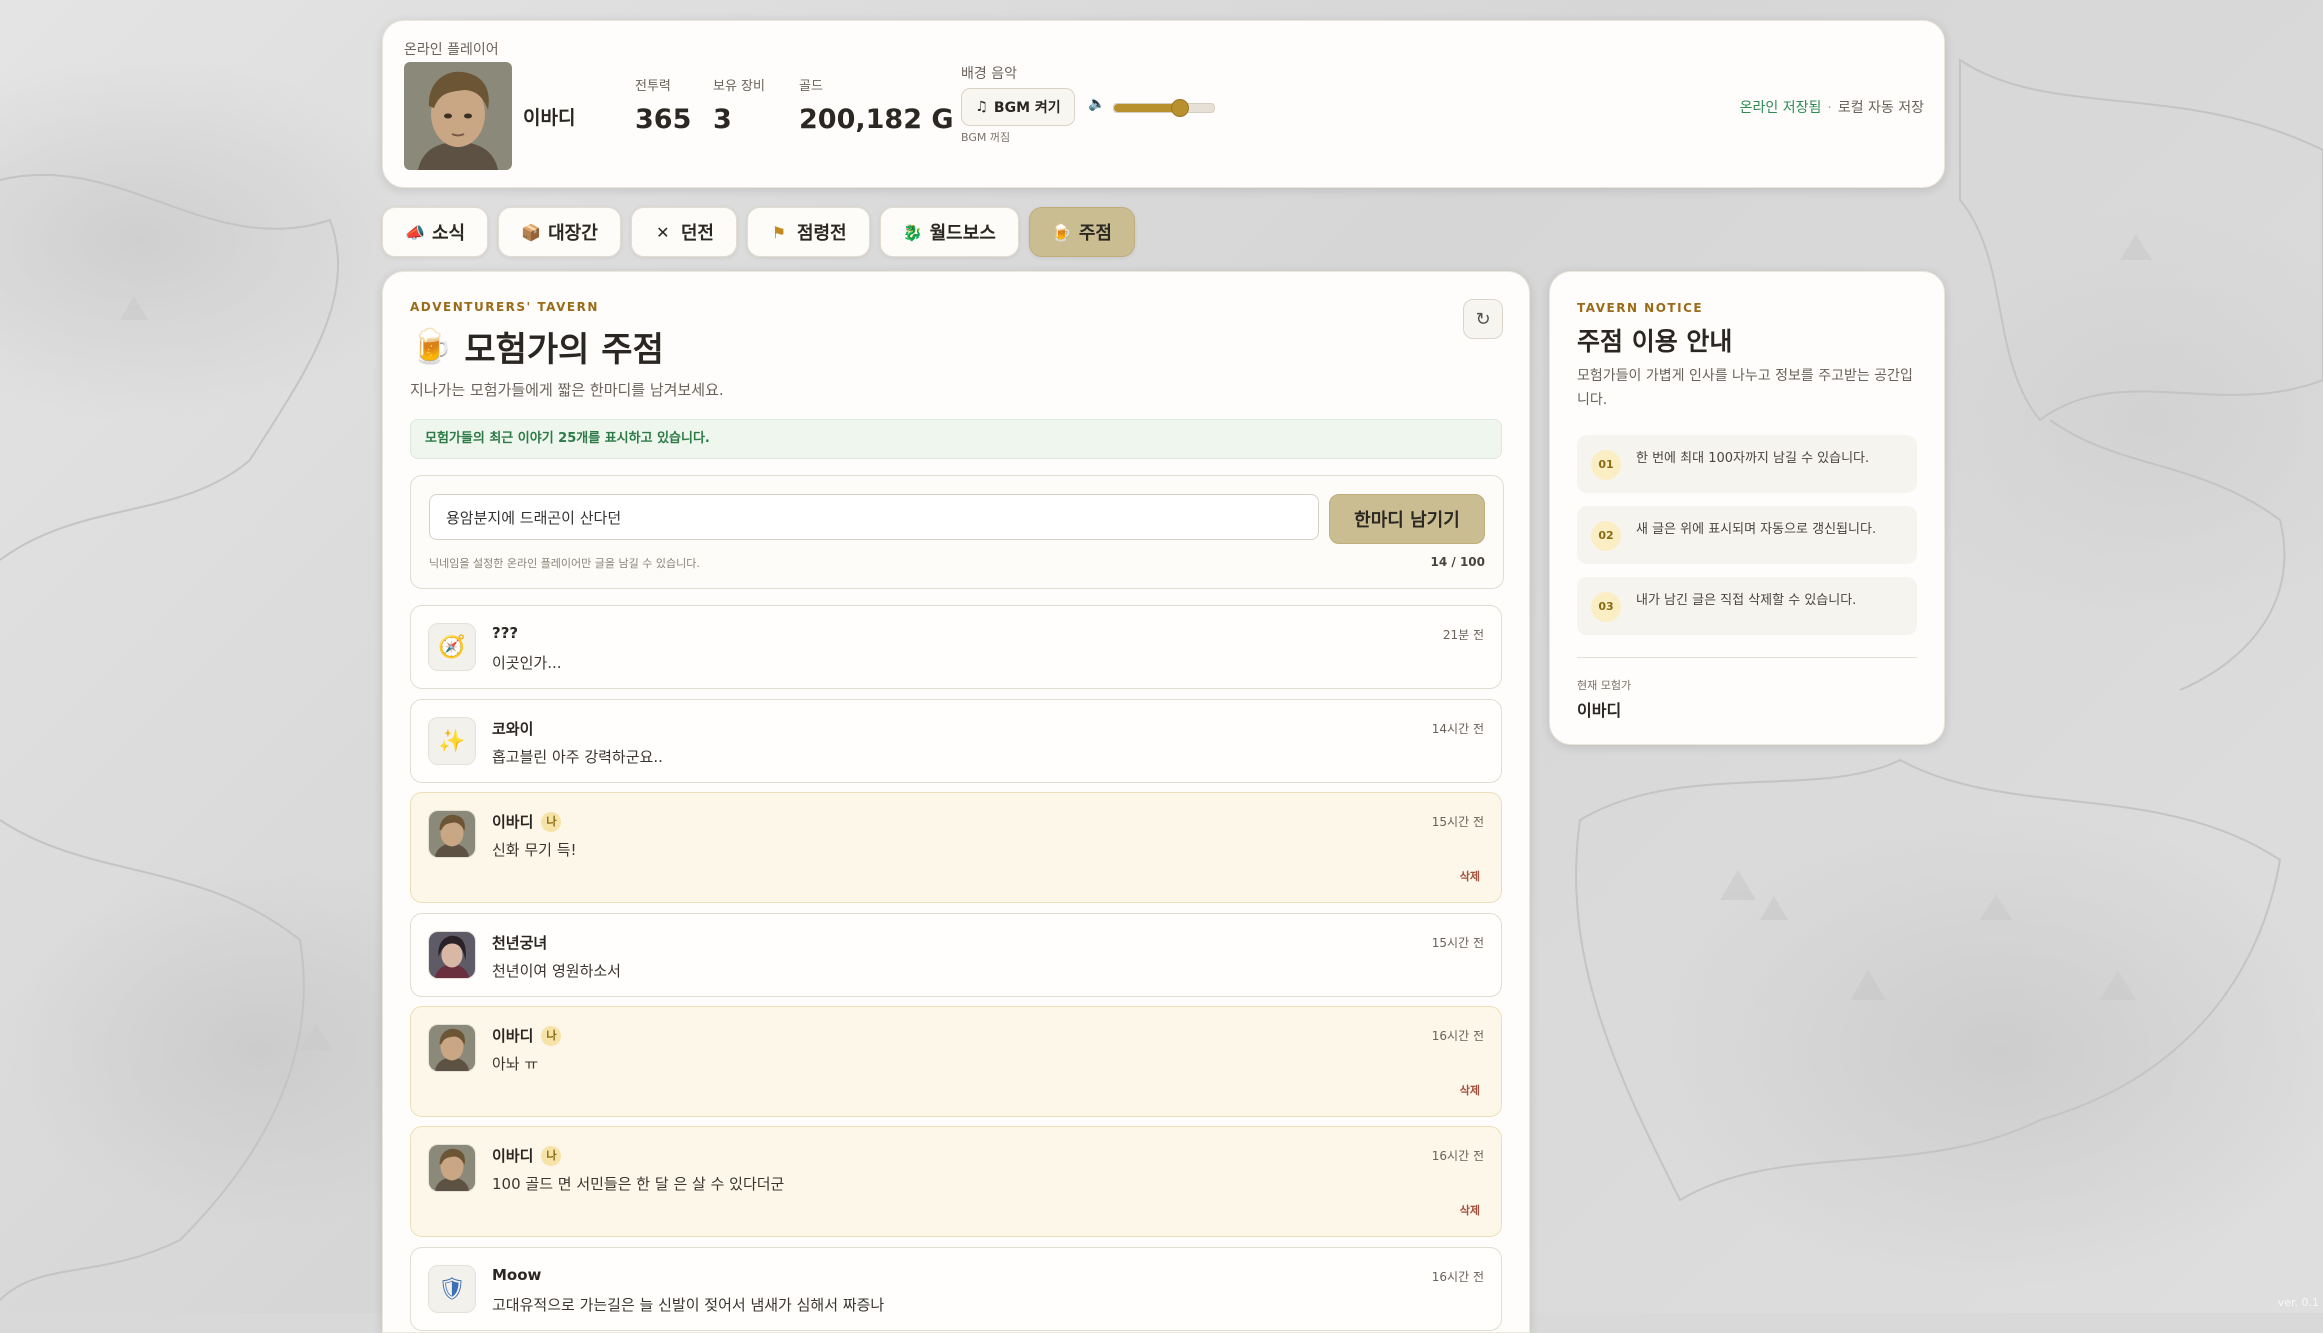 The image size is (2323, 1333). I want to click on stat-gold: 골드 200,182 G, so click(876, 105).